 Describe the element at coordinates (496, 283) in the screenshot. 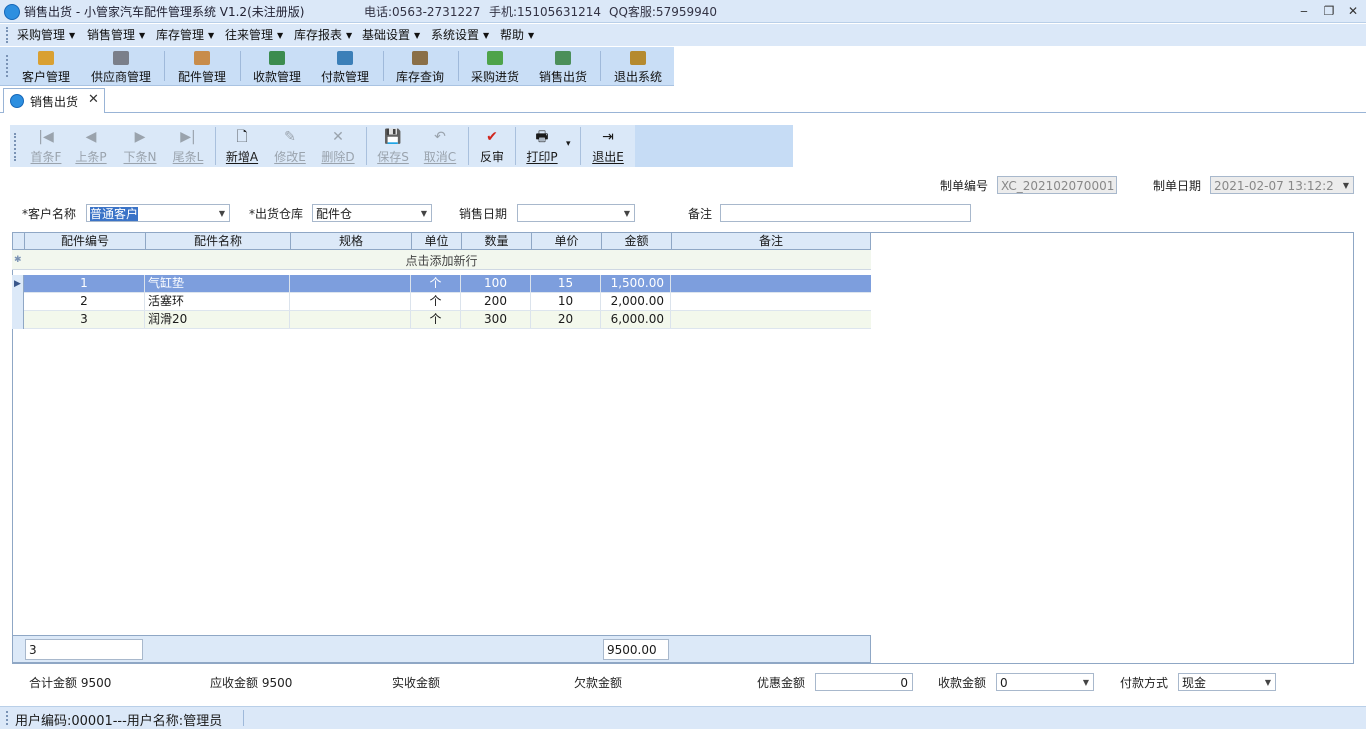

I see `cell-qty: 100` at that location.